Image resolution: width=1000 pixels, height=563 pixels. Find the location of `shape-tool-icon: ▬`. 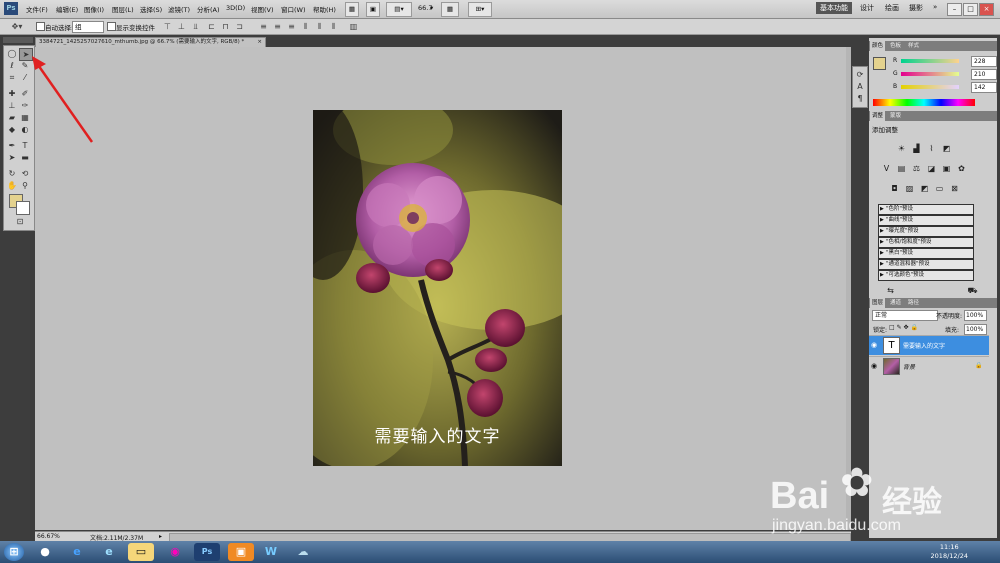

shape-tool-icon: ▬ is located at coordinates (25, 157).